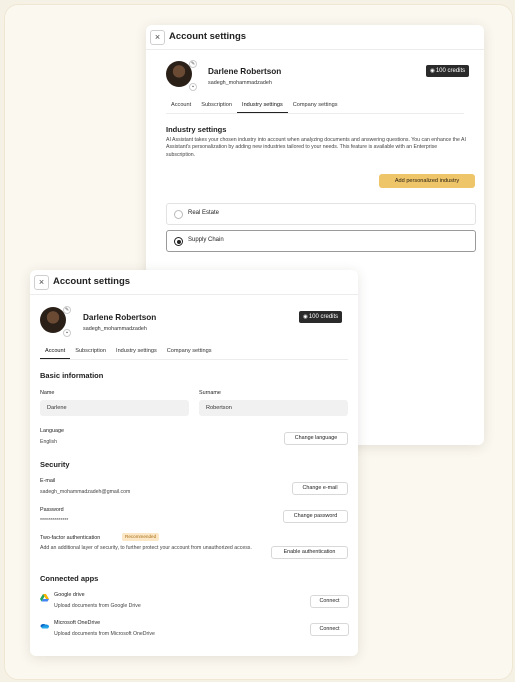 The height and width of the screenshot is (682, 515). What do you see at coordinates (427, 181) in the screenshot?
I see `add-industry-button: Add personalized industry` at bounding box center [427, 181].